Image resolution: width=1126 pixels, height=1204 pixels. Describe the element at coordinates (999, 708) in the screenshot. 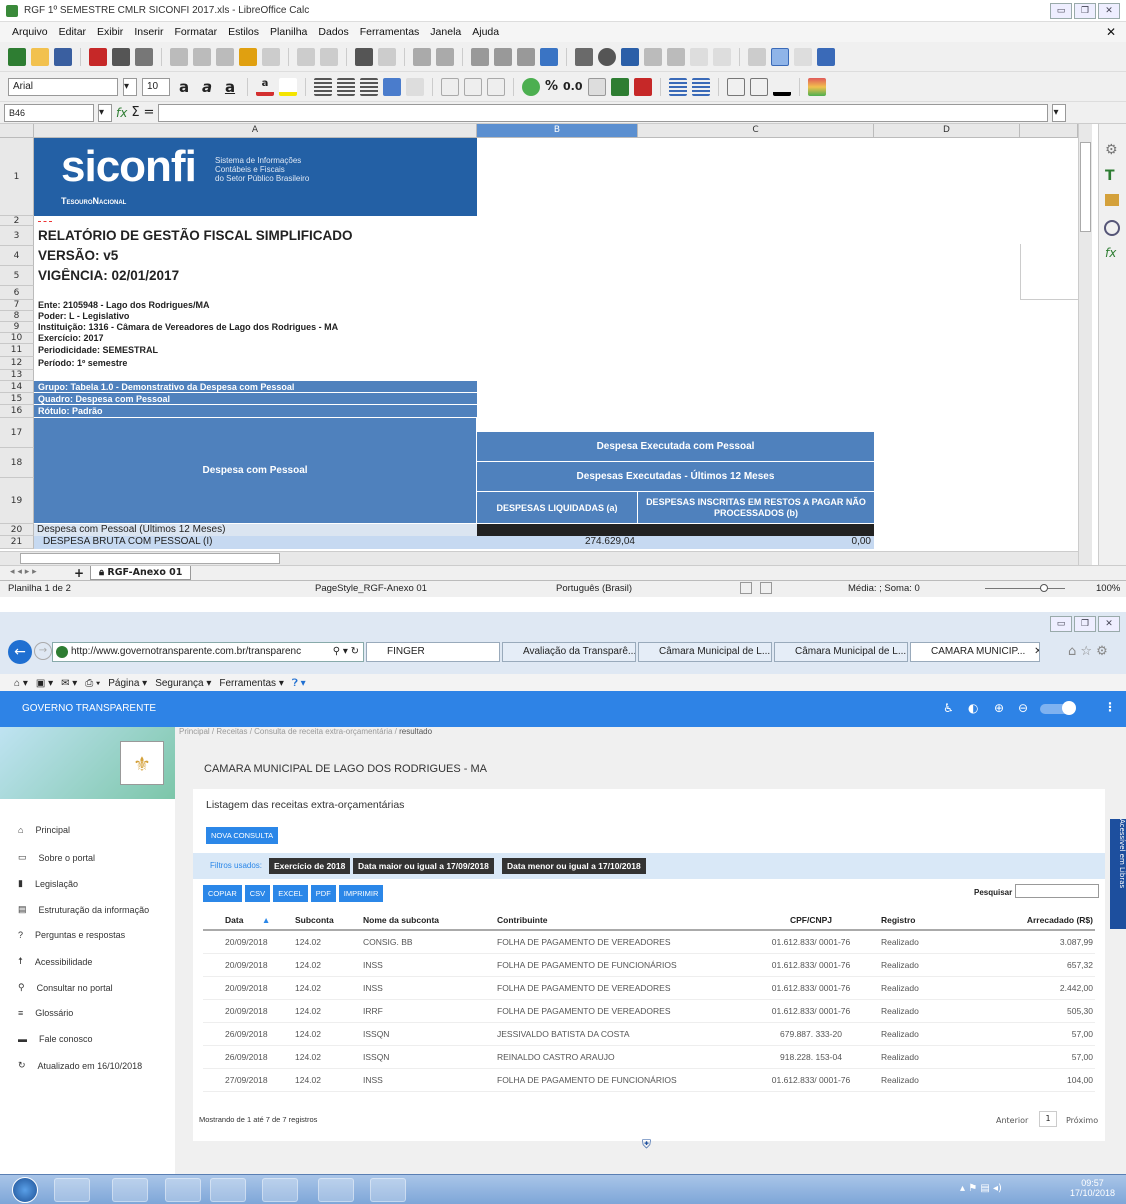

I see `font-increase-icon: ⊕` at that location.